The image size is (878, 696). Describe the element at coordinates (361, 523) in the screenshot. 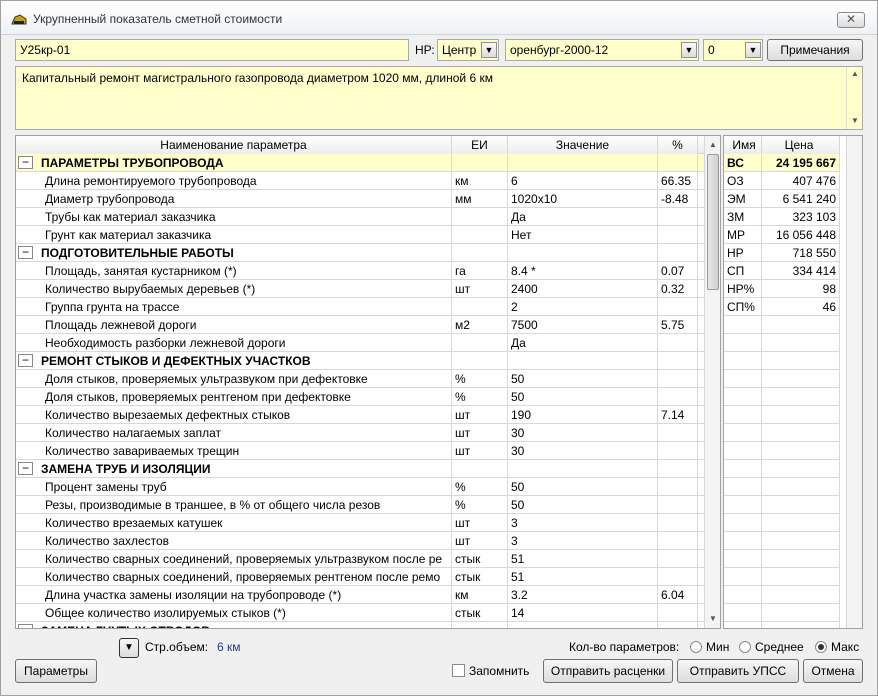

I see `table-row: Количество врезаемых катушек шт 3` at that location.